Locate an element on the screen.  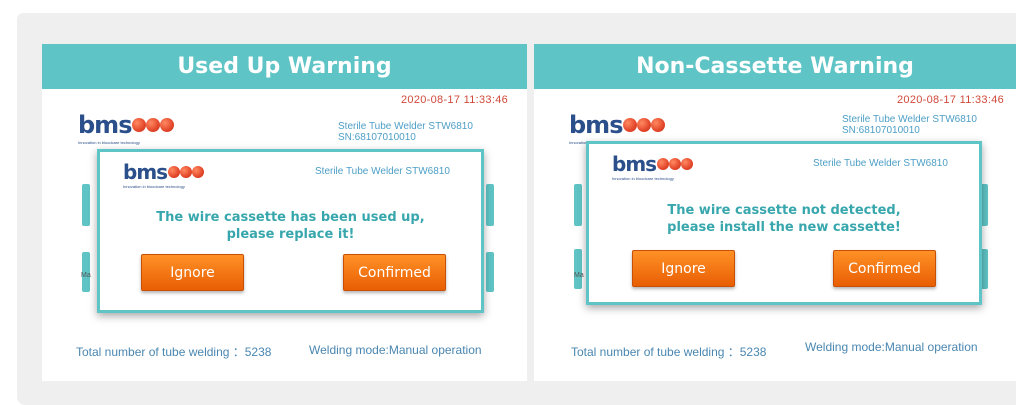
warning-message-line: The wire cassette has been used up, is located at coordinates (290, 217).